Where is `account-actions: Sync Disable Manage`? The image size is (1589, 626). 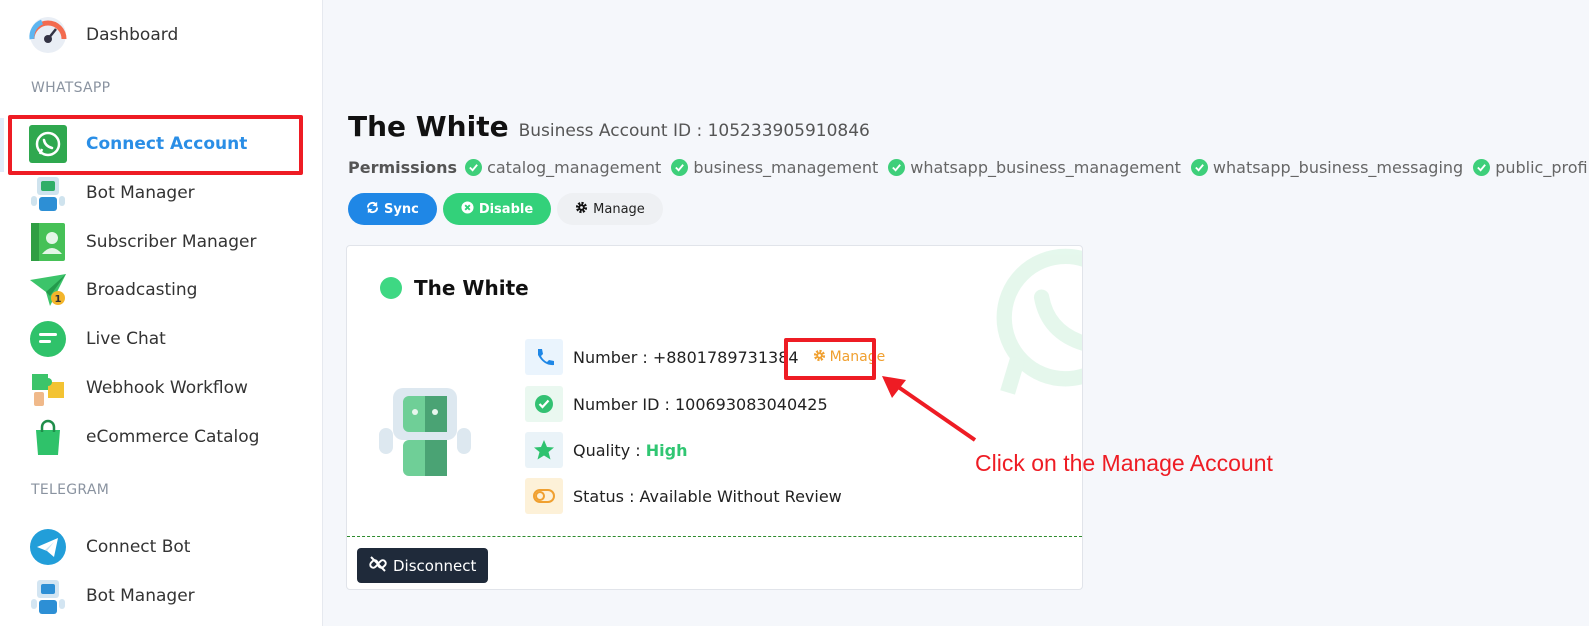
account-actions: Sync Disable Manage is located at coordinates (505, 209).